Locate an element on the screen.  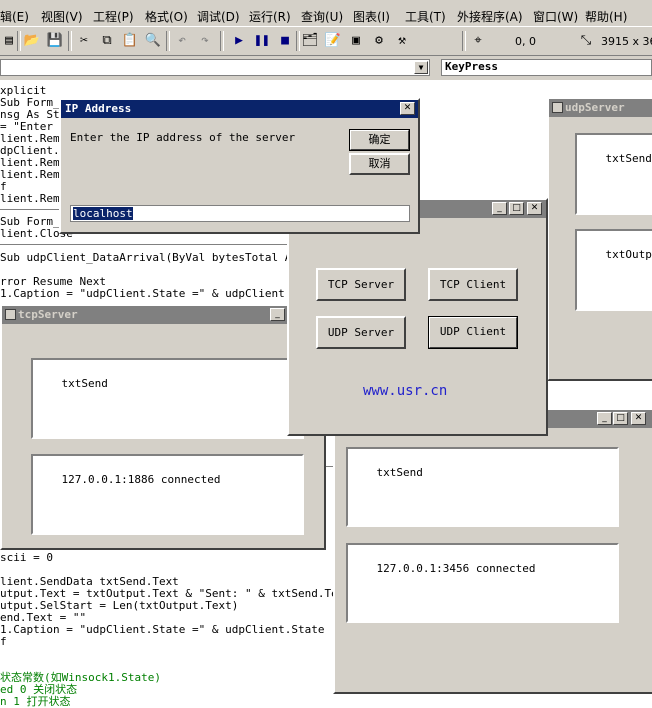
menu-addins: 外接程序(A) is located at coordinates (490, 16).